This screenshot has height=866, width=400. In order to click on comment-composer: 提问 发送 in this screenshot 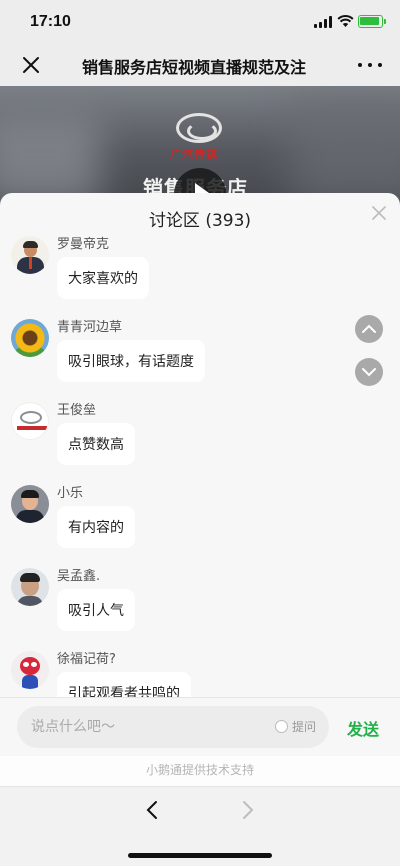, I will do `click(200, 726)`.